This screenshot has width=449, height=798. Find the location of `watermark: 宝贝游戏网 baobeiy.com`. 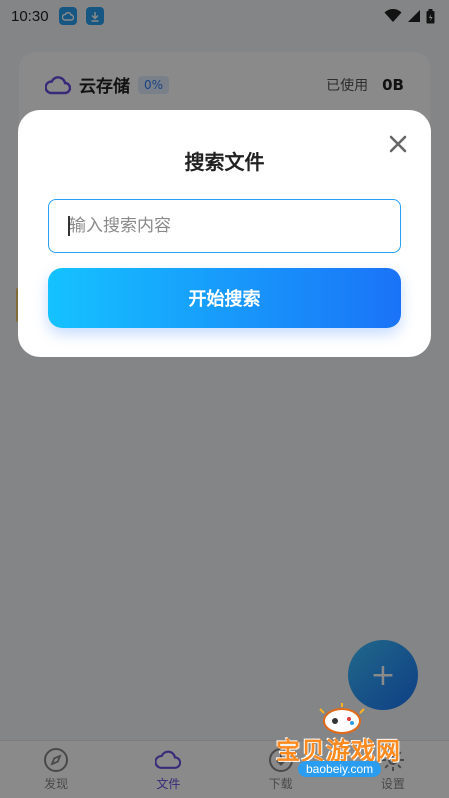

watermark: 宝贝游戏网 baobeiy.com is located at coordinates (348, 748).